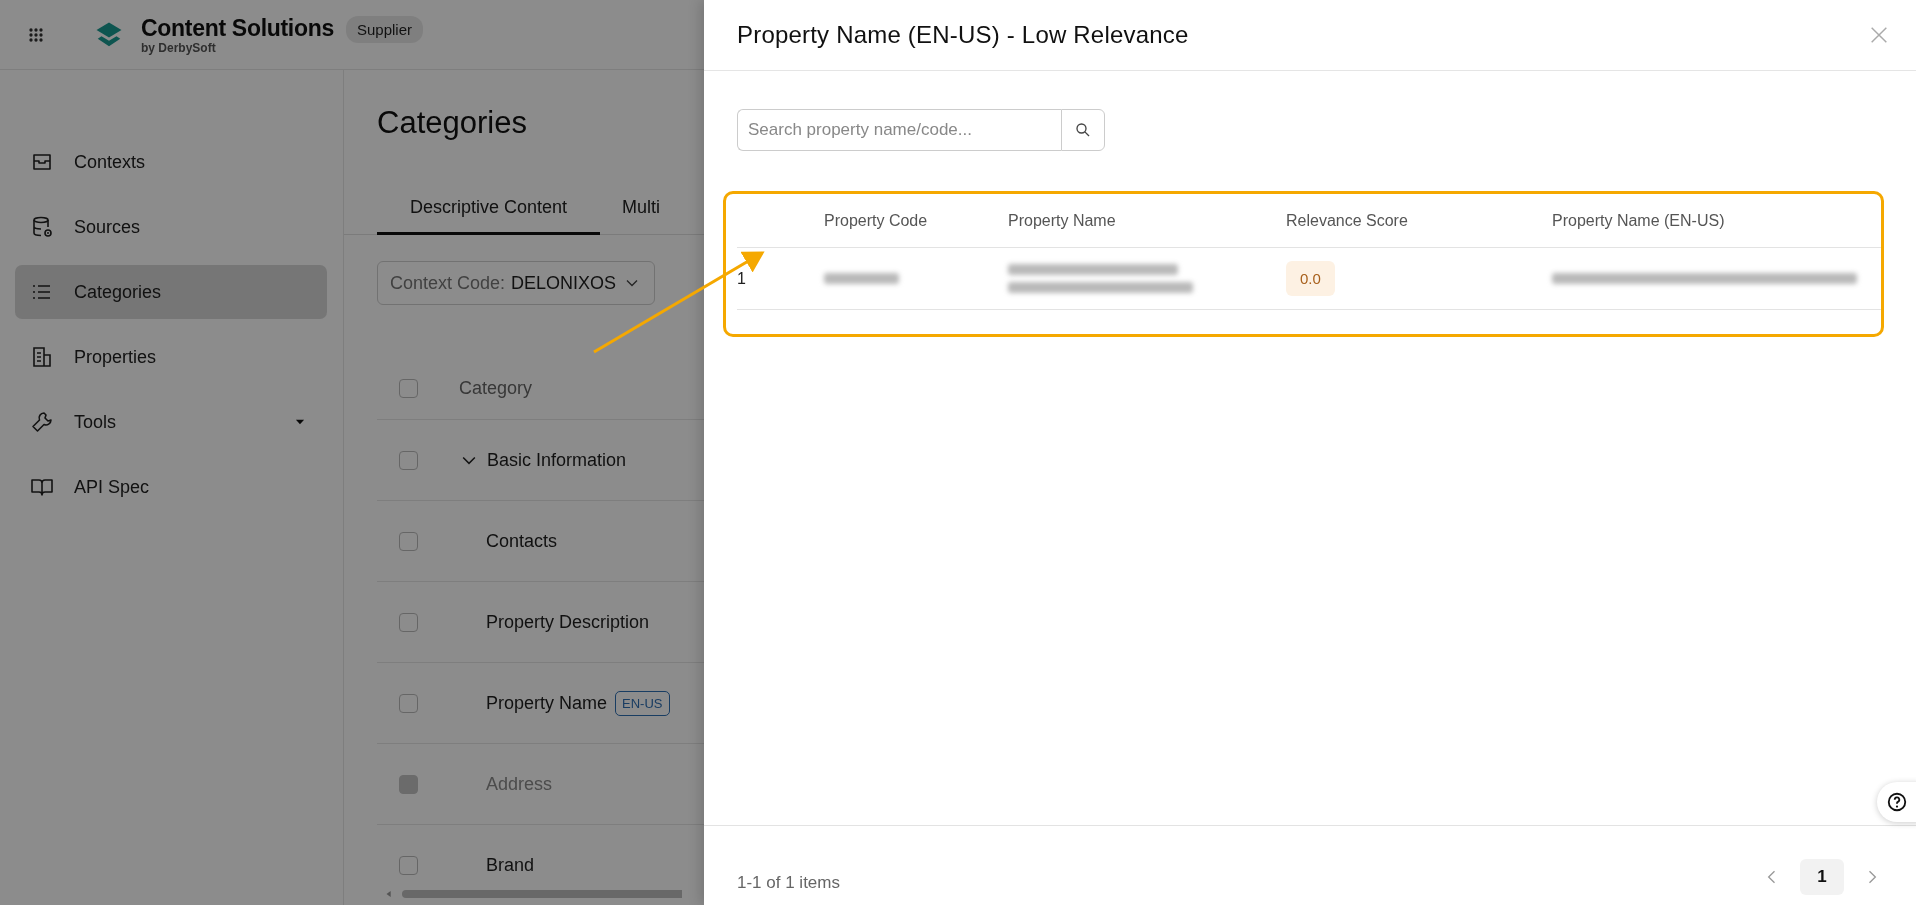 The image size is (1916, 905). Describe the element at coordinates (642, 703) in the screenshot. I see `language-tag: EN-US` at that location.